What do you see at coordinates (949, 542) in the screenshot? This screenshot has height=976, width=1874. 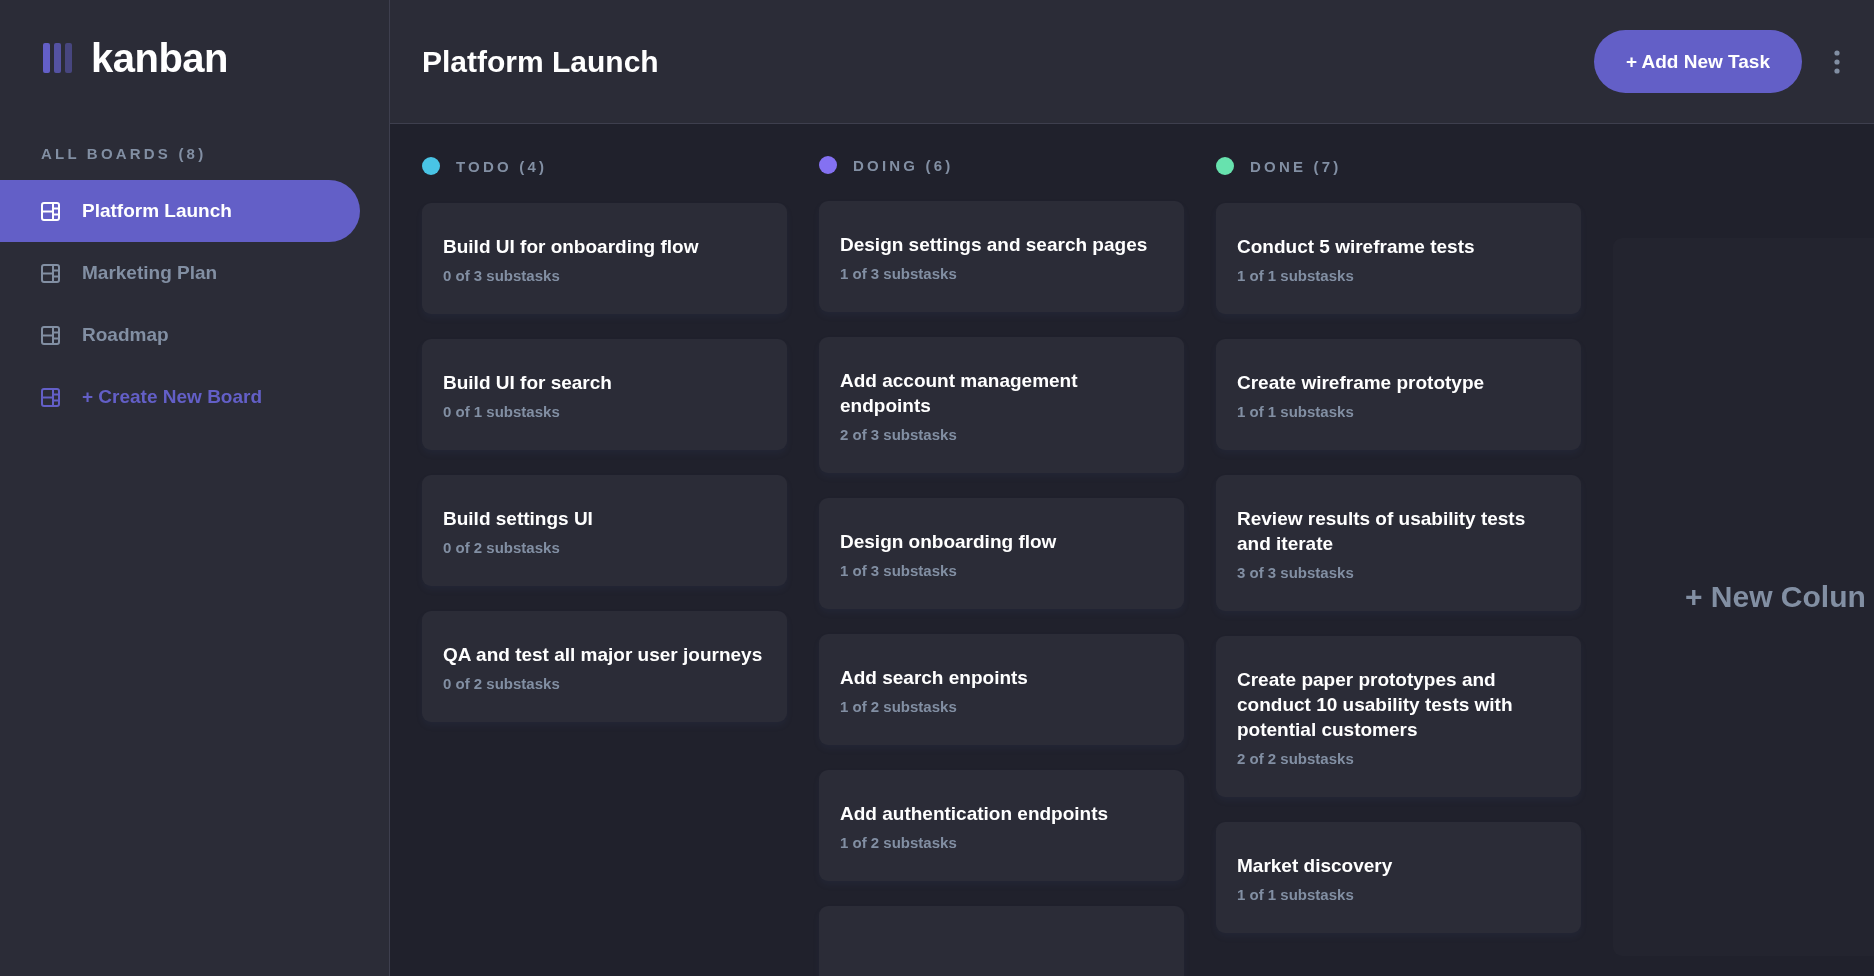 I see `task-title: Design onboarding flow` at bounding box center [949, 542].